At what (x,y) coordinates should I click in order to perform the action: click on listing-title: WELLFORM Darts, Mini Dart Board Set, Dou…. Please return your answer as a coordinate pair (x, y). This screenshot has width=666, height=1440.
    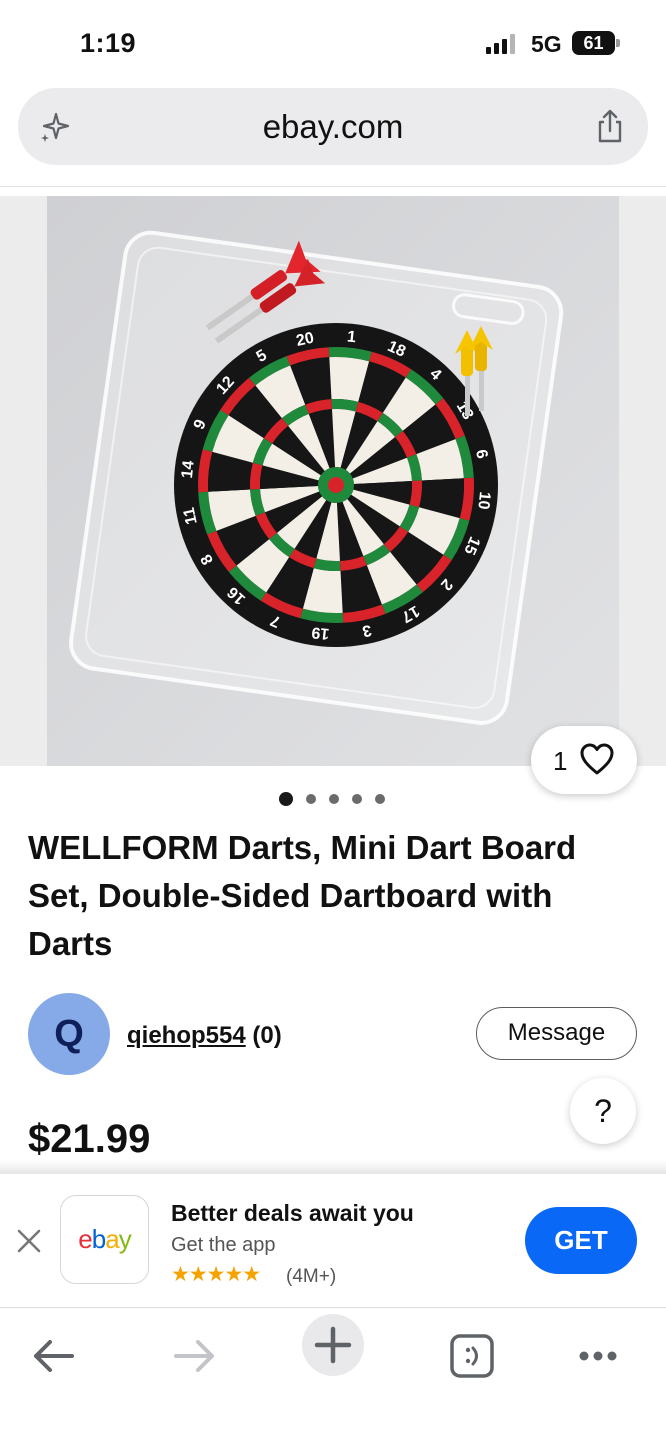
    Looking at the image, I should click on (302, 895).